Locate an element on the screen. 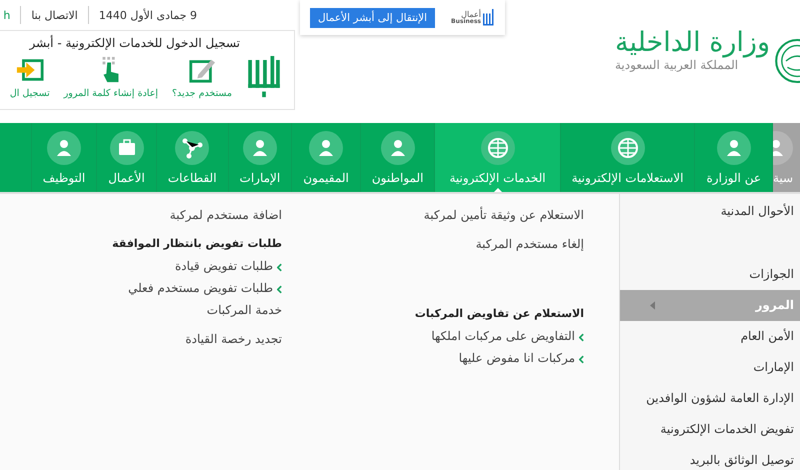 The width and height of the screenshot is (800, 470). service-sublink: طلبات تفويض قيادة is located at coordinates (228, 270).